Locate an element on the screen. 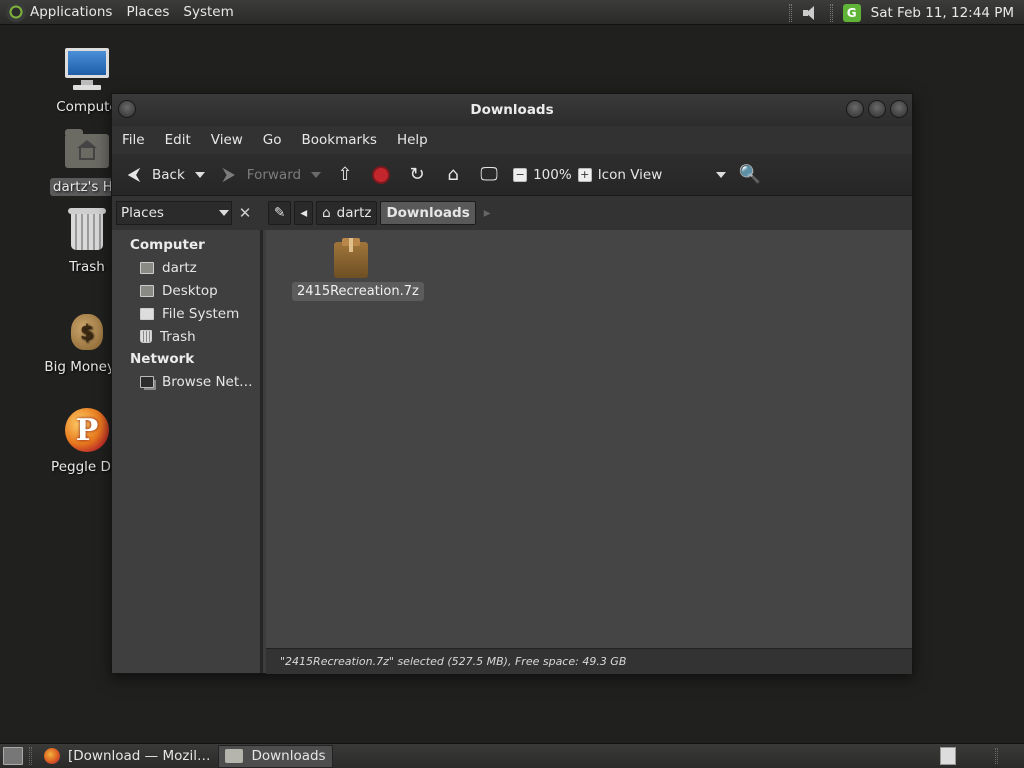  file-name: 2415Recreation.7z is located at coordinates (358, 291).